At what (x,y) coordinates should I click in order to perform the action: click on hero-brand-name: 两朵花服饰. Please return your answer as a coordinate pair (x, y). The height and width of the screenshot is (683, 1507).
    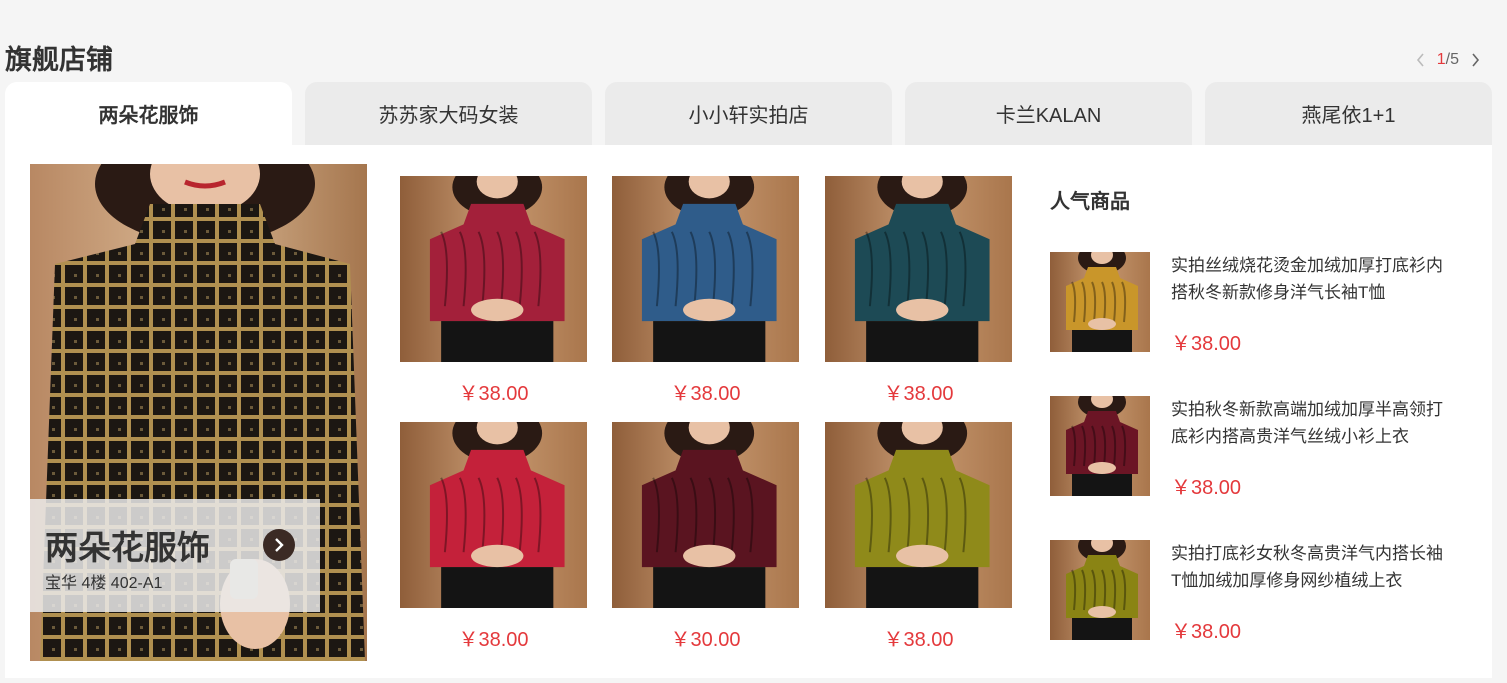
    Looking at the image, I should click on (127, 547).